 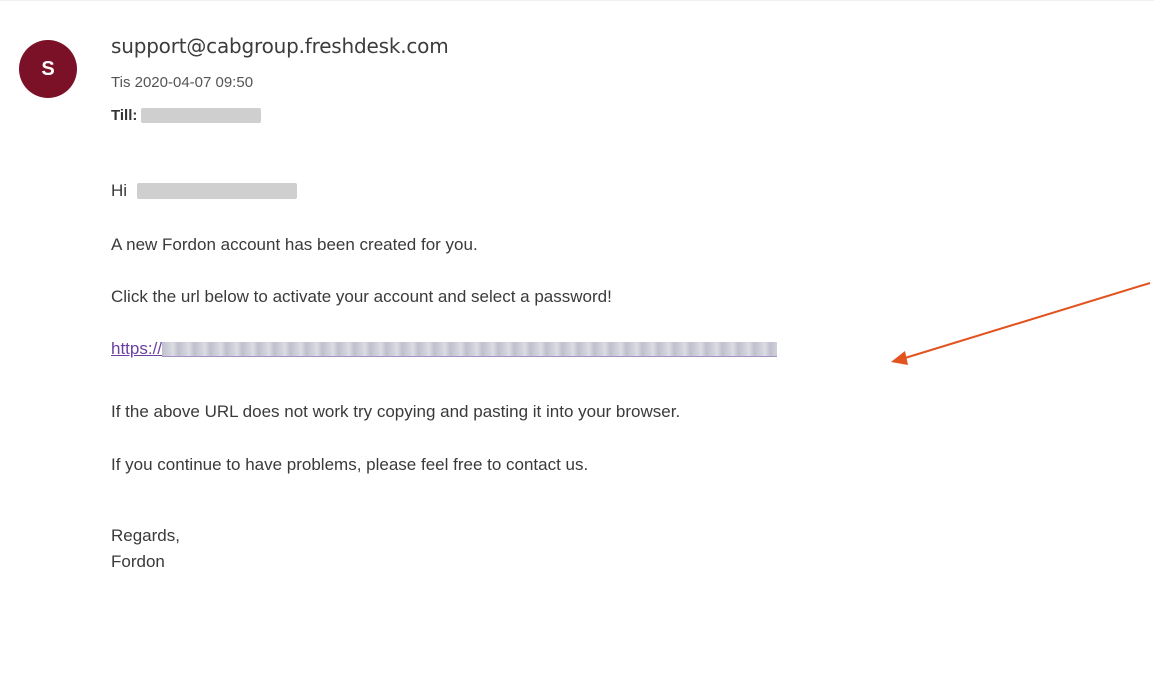 I want to click on recipient-line: Till:, so click(x=186, y=115).